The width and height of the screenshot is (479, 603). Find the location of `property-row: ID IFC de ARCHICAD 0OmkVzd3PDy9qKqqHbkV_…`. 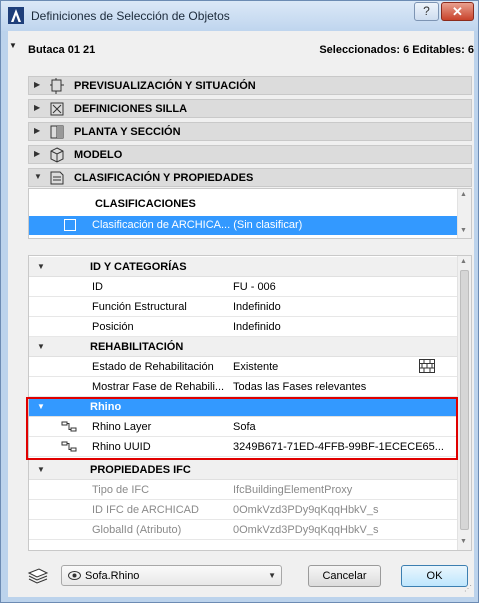

property-row: ID IFC de ARCHICAD 0OmkVzd3PDy9qKqqHbkV_… is located at coordinates (243, 510).